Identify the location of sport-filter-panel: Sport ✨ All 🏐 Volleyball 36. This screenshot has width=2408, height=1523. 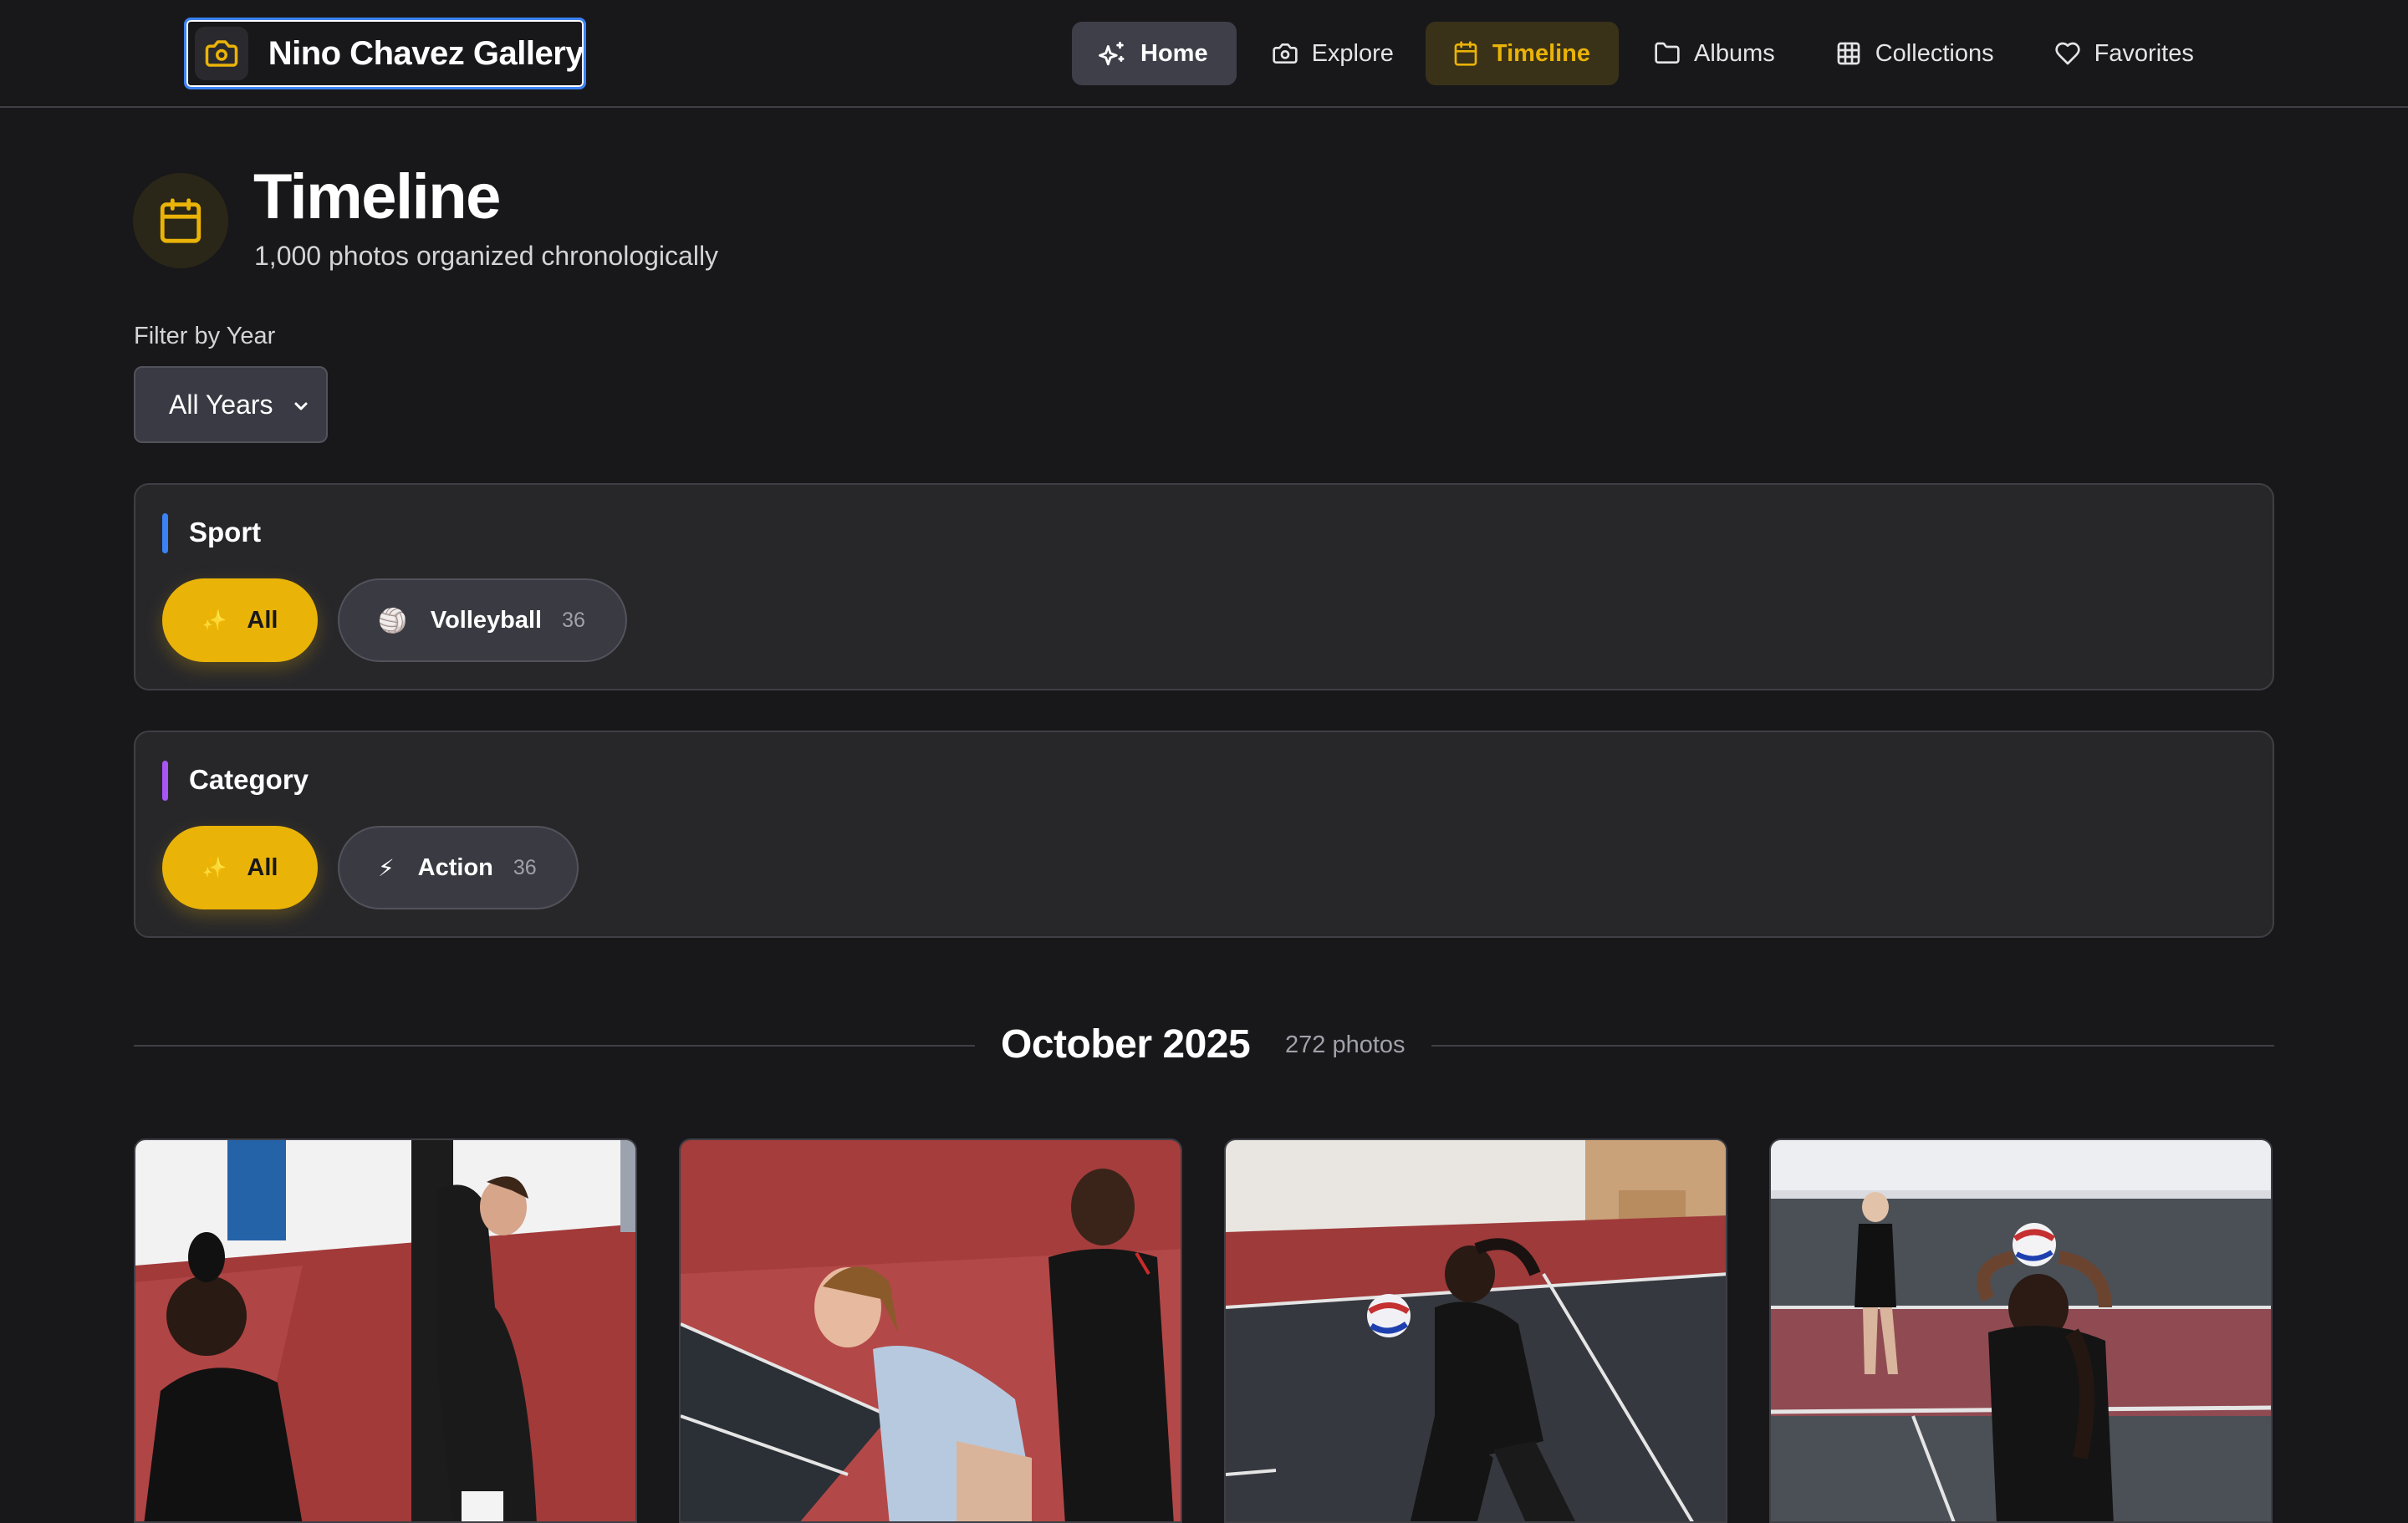
(1204, 586).